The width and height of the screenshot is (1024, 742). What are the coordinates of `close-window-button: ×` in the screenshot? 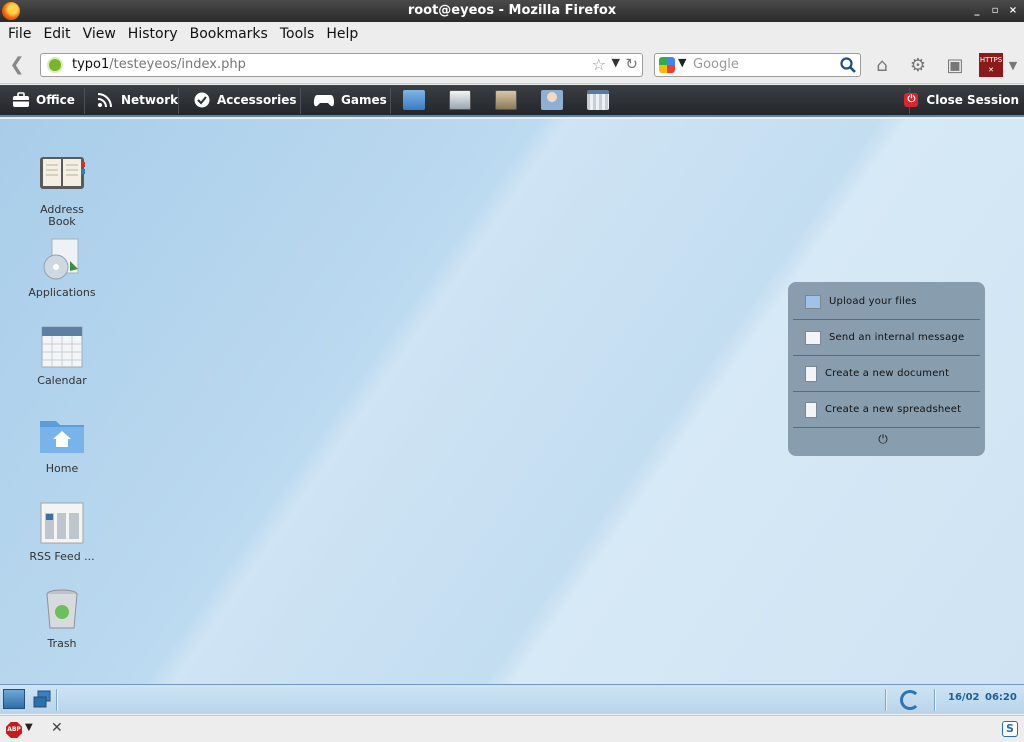 It's located at (1013, 11).